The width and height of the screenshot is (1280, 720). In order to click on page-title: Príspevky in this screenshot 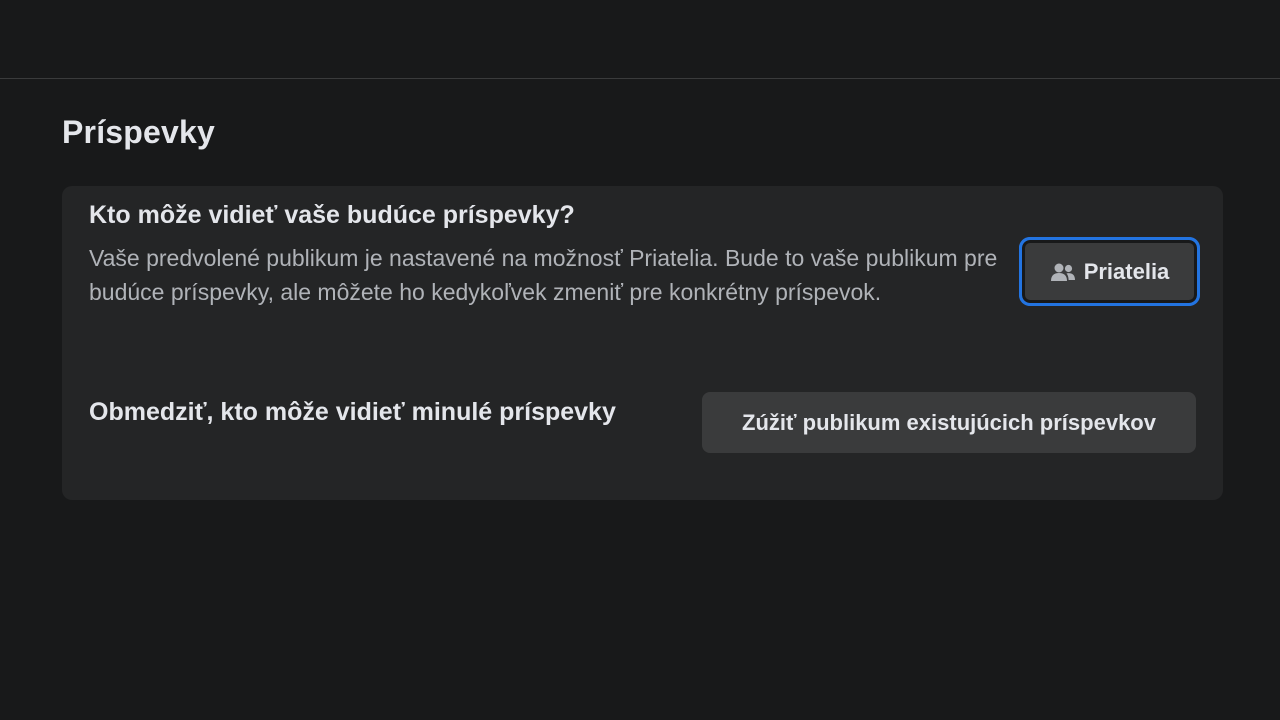, I will do `click(139, 132)`.